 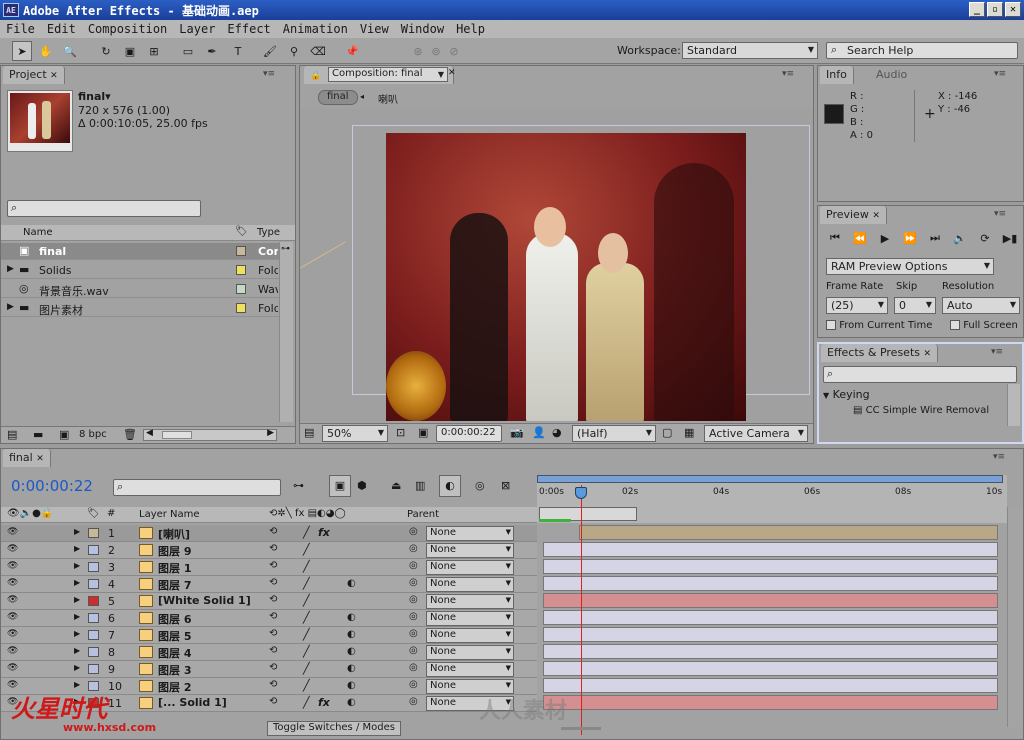 What do you see at coordinates (422, 29) in the screenshot?
I see `menu-item-window: Window` at bounding box center [422, 29].